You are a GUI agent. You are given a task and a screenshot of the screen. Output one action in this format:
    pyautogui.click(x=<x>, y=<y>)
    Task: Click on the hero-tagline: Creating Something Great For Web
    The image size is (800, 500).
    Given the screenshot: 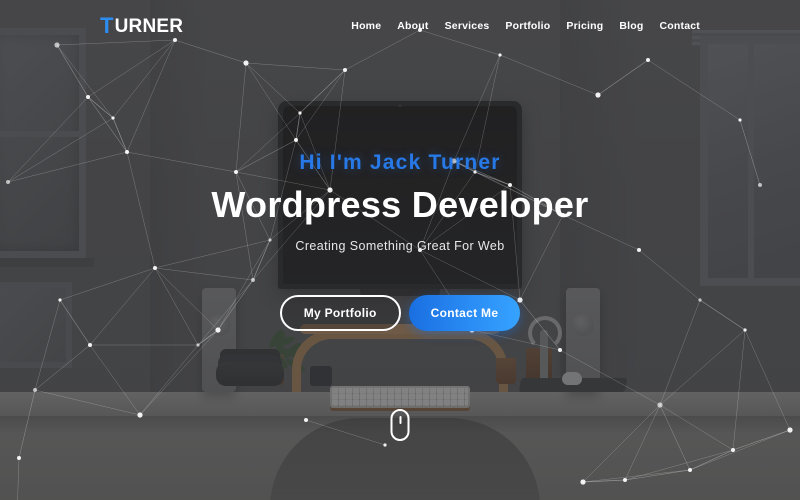 What is the action you would take?
    pyautogui.click(x=400, y=245)
    